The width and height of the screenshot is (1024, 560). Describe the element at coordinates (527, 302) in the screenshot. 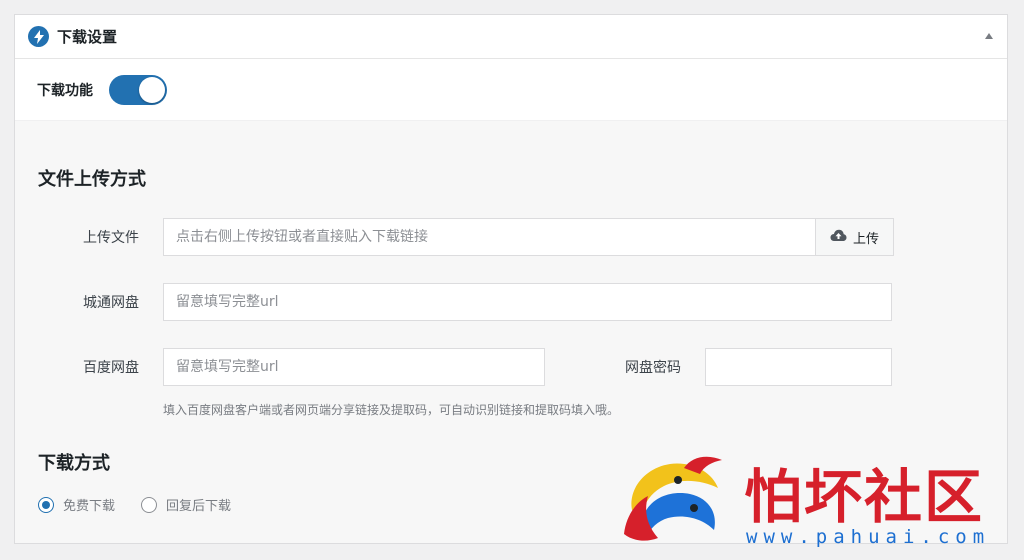

I see `chengtong-url-input` at that location.